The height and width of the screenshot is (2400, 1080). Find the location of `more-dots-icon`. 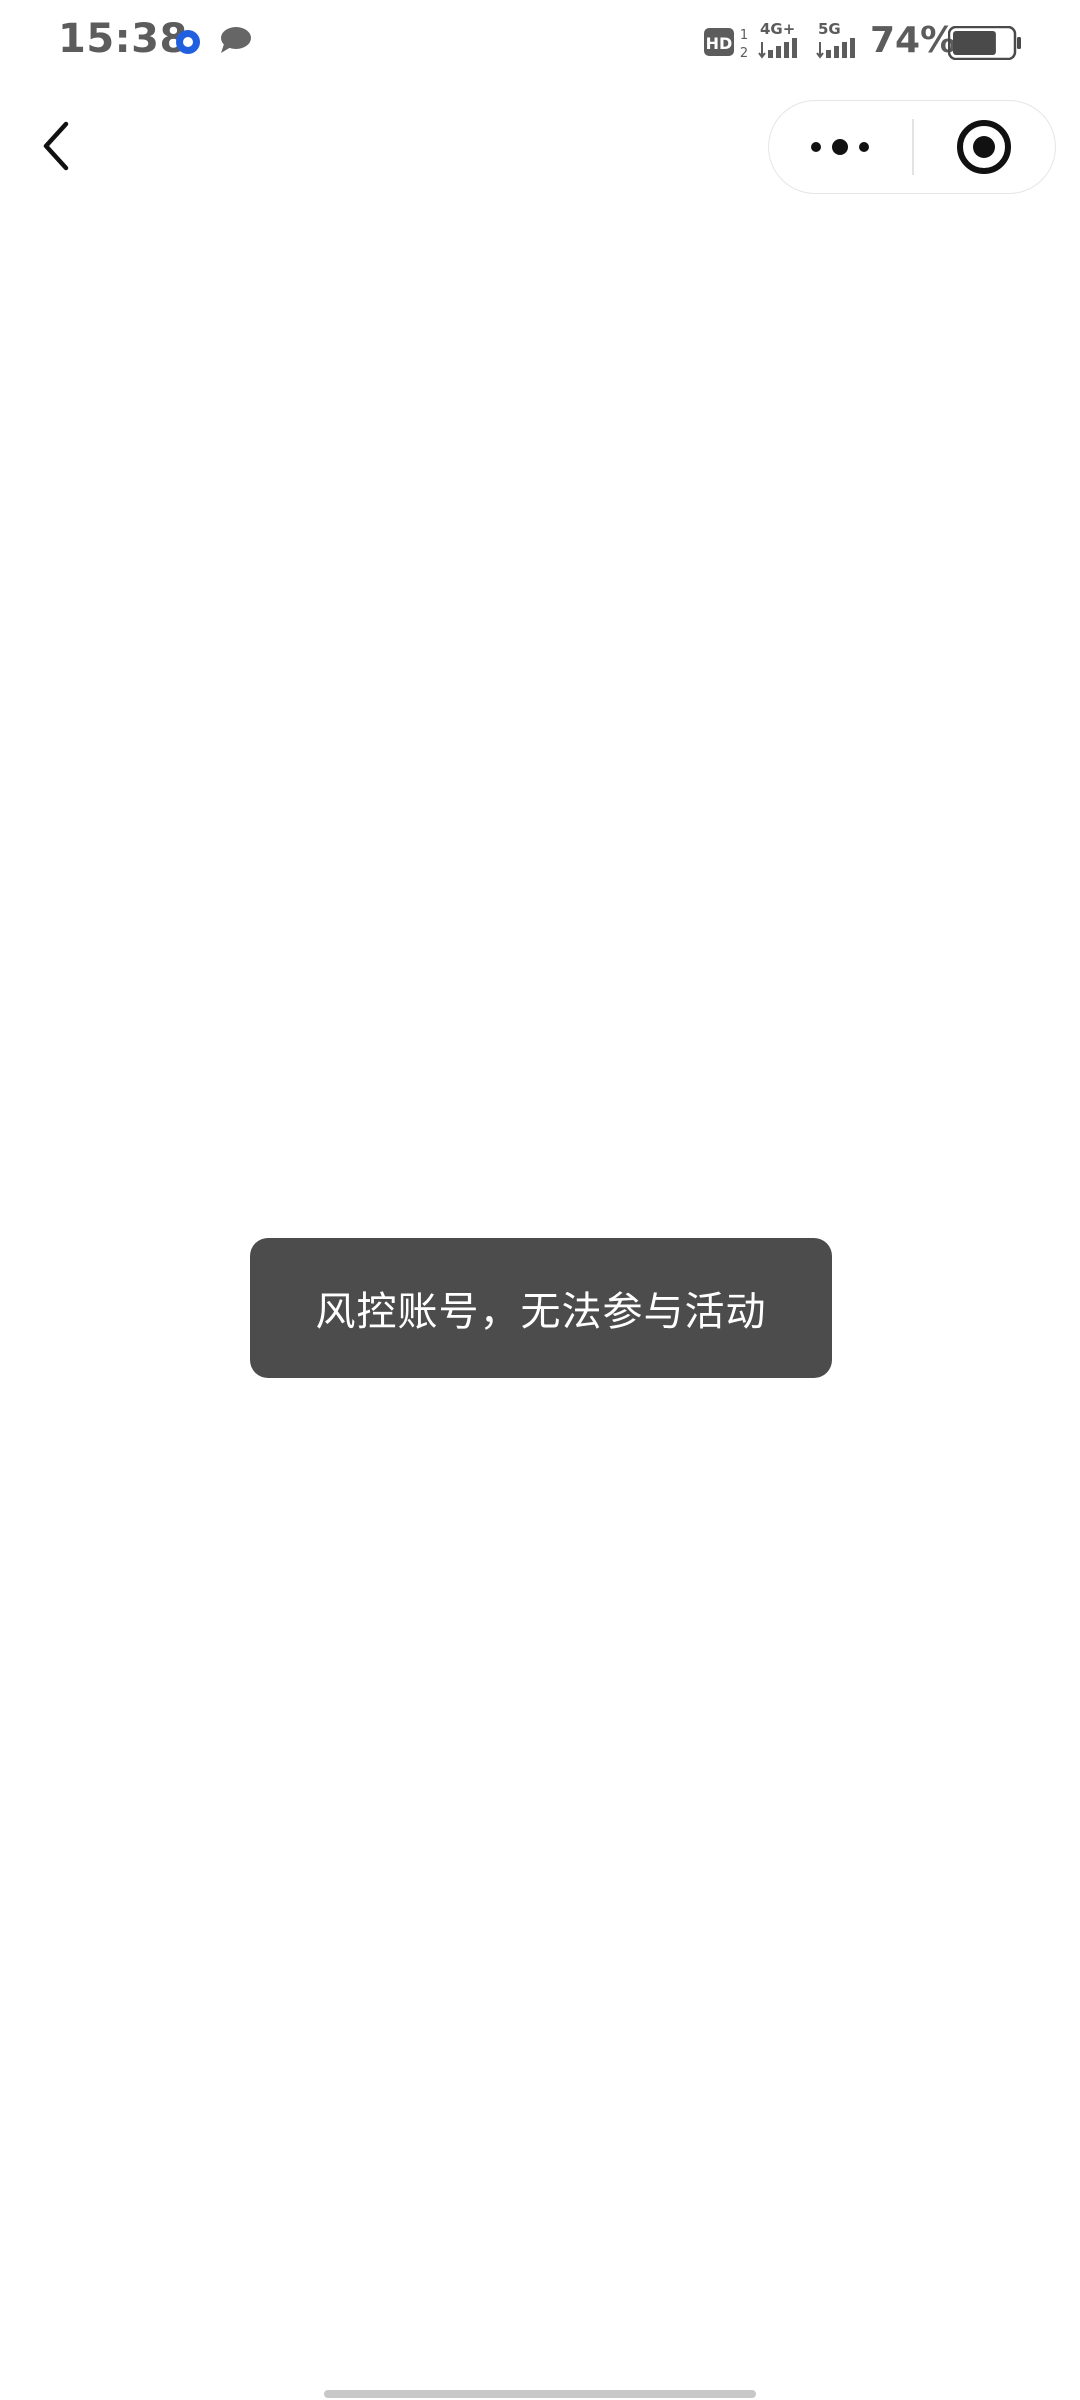

more-dots-icon is located at coordinates (840, 147).